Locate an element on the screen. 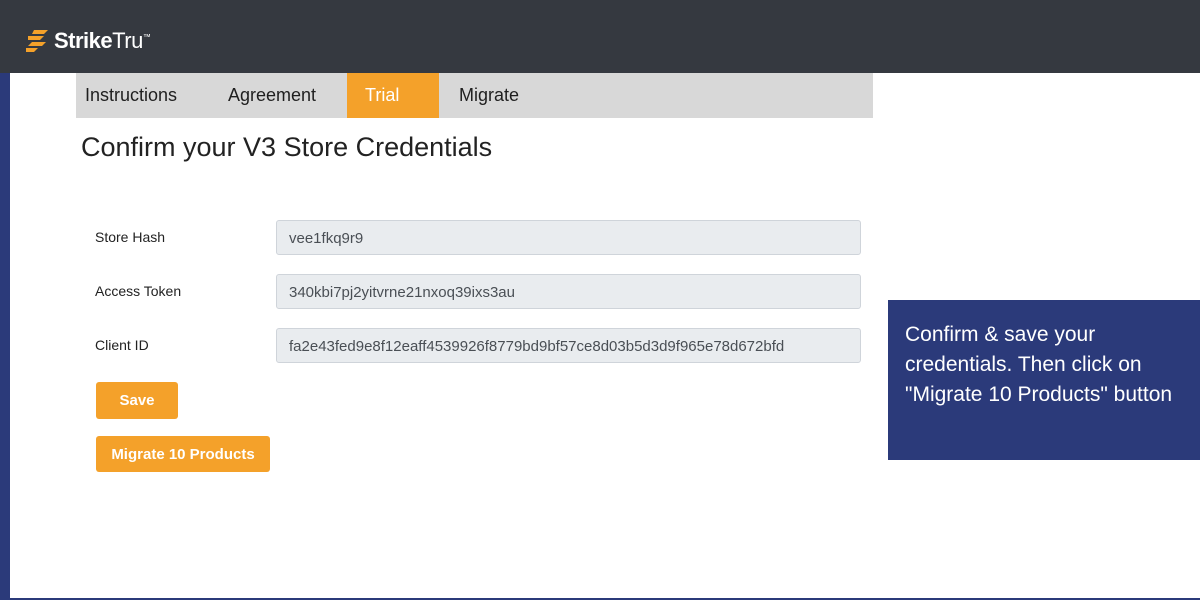  tab-trial: Trial is located at coordinates (393, 95).